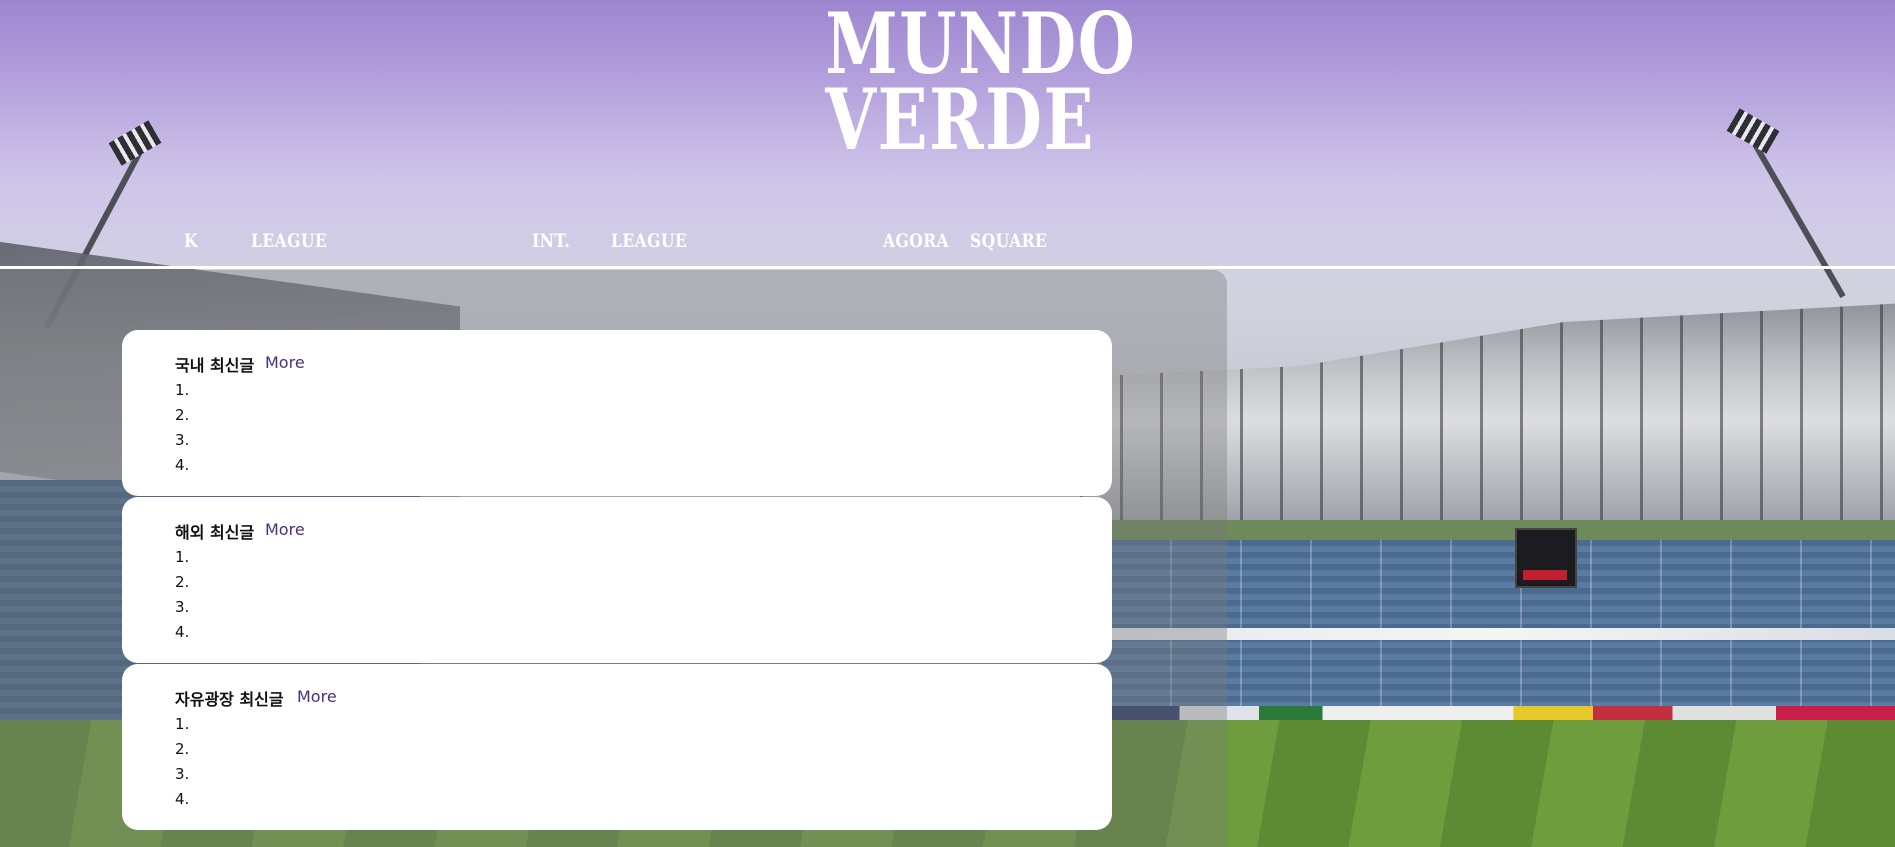 This screenshot has height=847, width=1895. I want to click on card-title: 해외 최신글, so click(215, 532).